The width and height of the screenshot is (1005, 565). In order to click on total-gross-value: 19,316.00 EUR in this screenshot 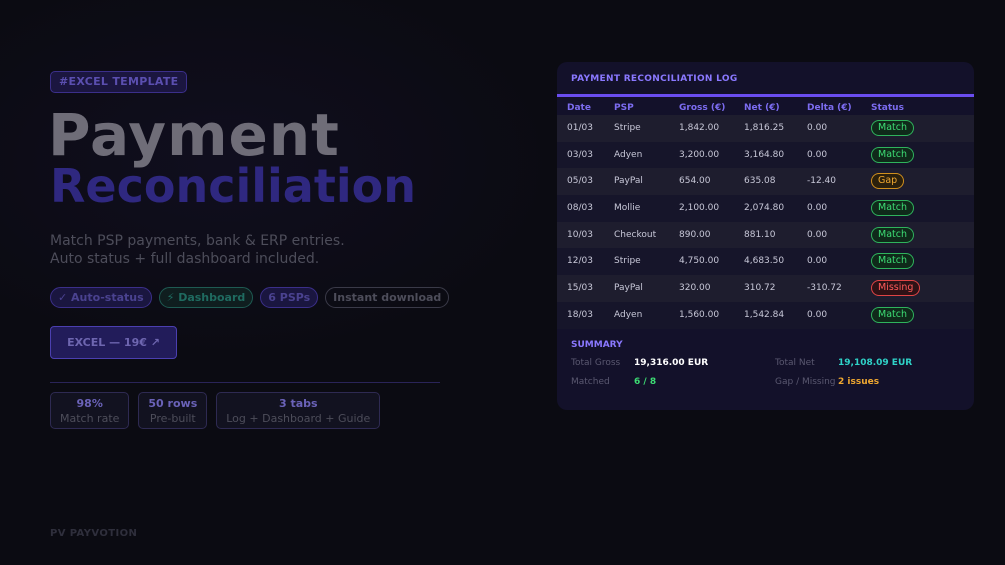, I will do `click(671, 362)`.